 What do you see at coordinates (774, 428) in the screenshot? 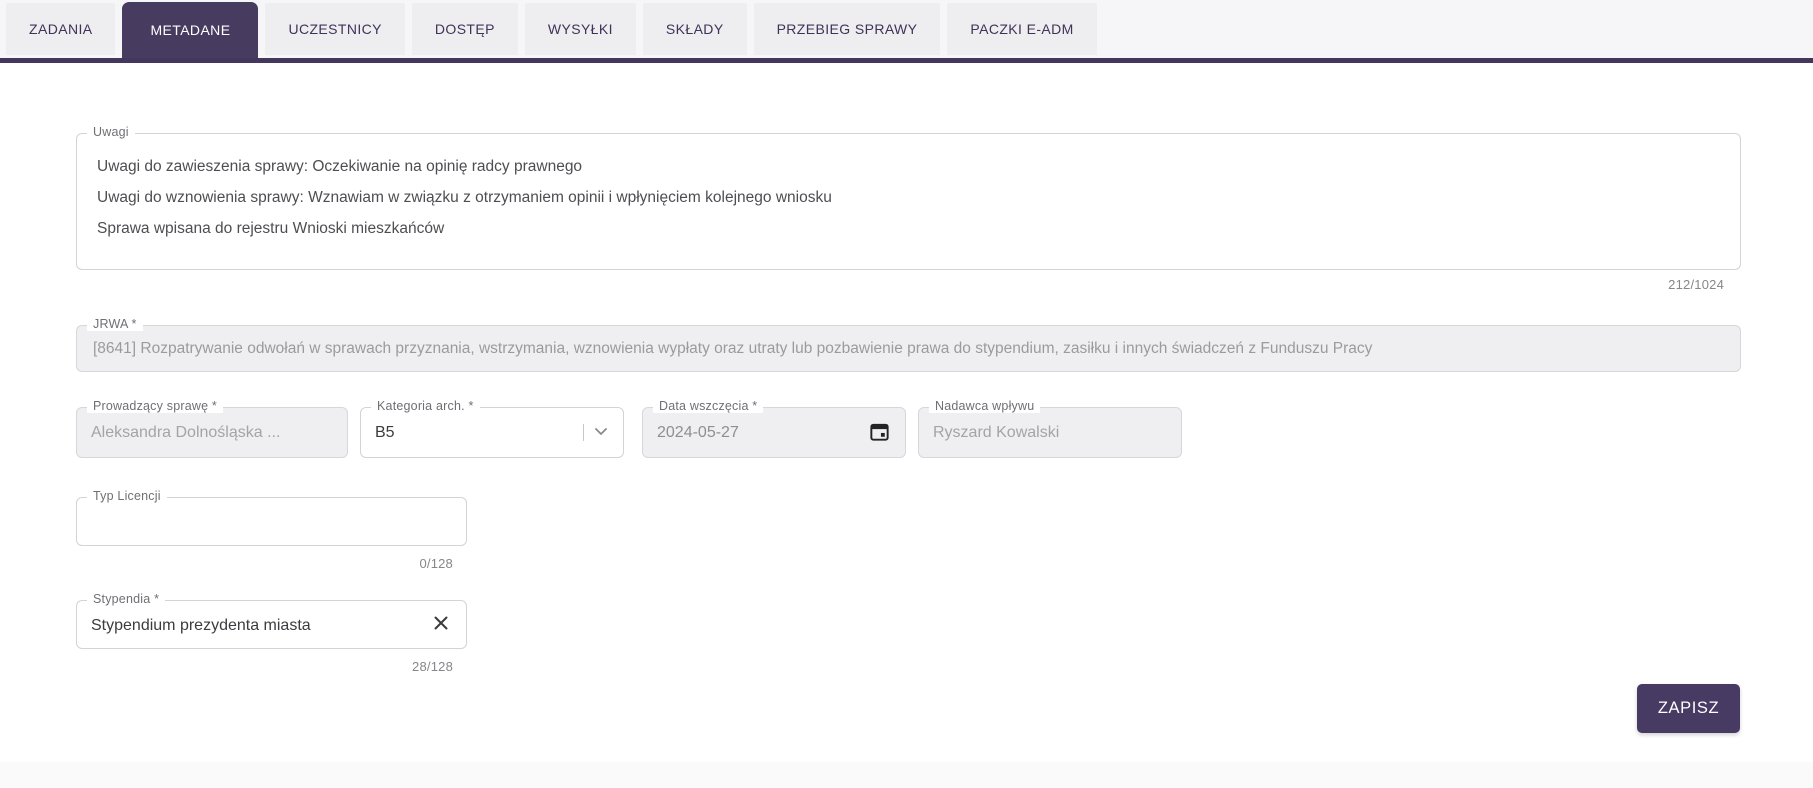
I see `data-wszczecia-field: Data wszczęcia * 2024-05-27` at bounding box center [774, 428].